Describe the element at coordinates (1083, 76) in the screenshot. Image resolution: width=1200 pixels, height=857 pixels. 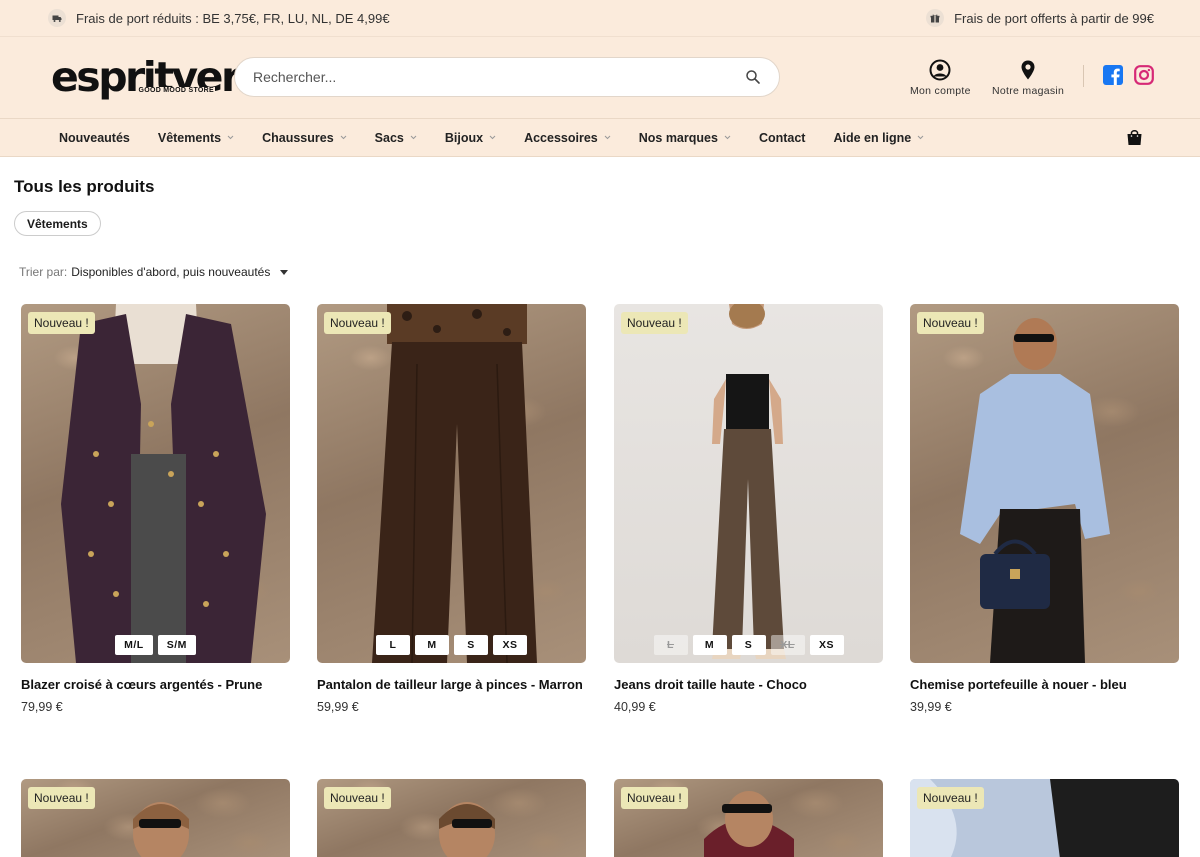
I see `header-divider` at that location.